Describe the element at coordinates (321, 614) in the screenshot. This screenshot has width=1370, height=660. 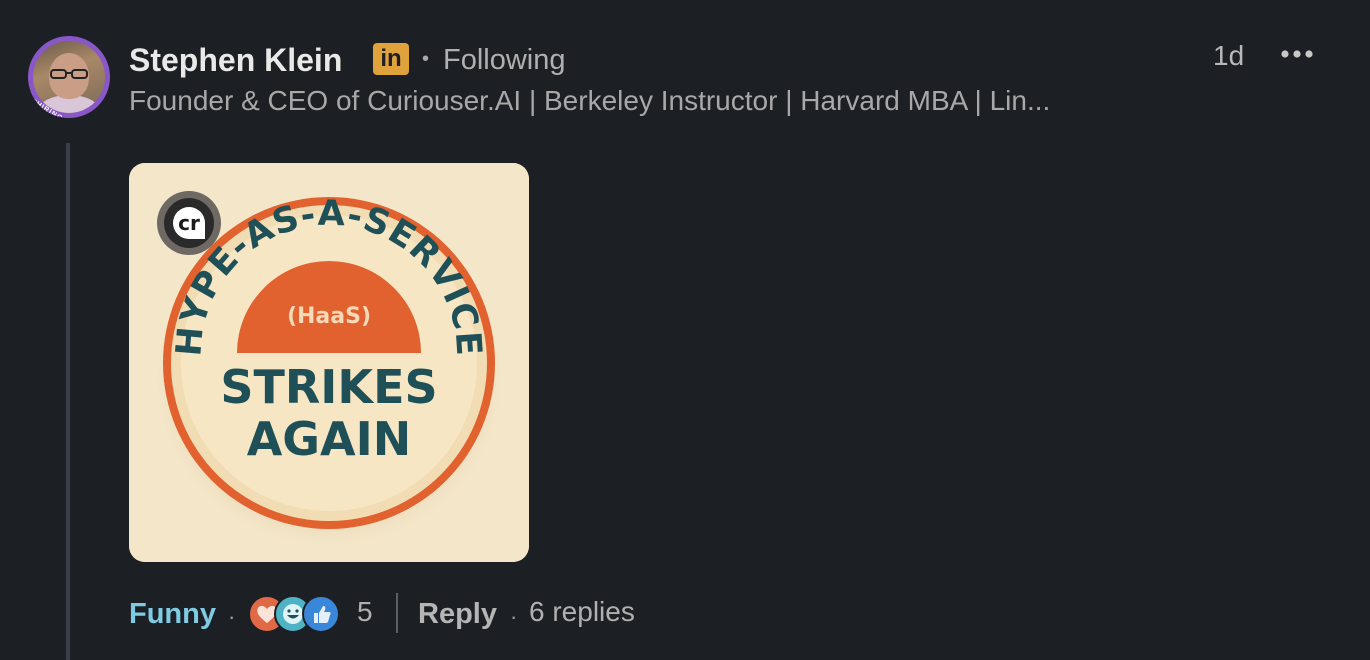
I see `like-icon` at that location.